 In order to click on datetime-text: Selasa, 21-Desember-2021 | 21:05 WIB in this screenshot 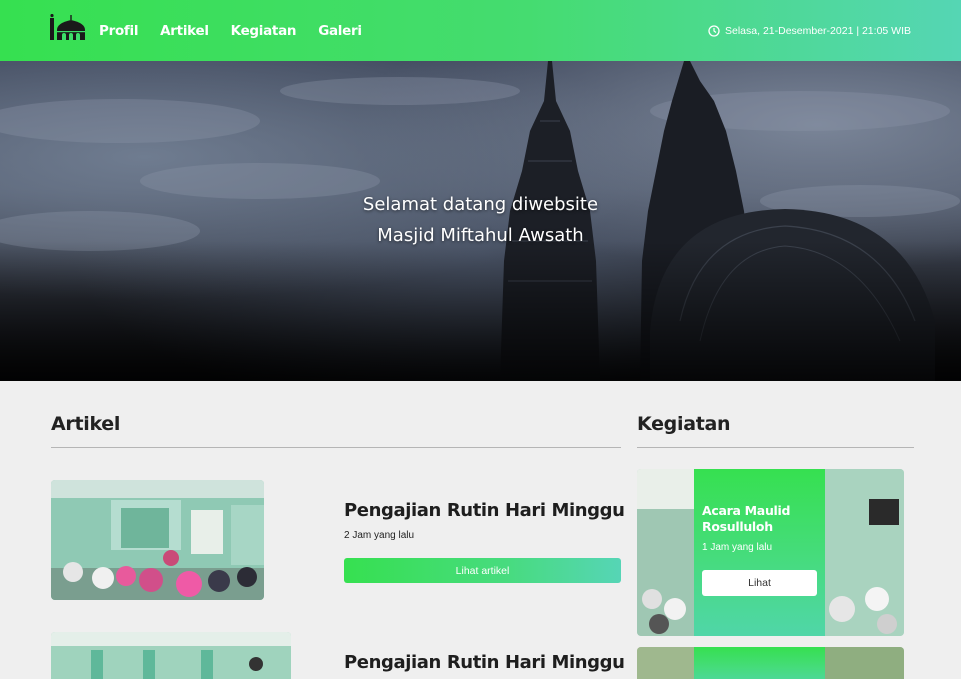, I will do `click(818, 30)`.